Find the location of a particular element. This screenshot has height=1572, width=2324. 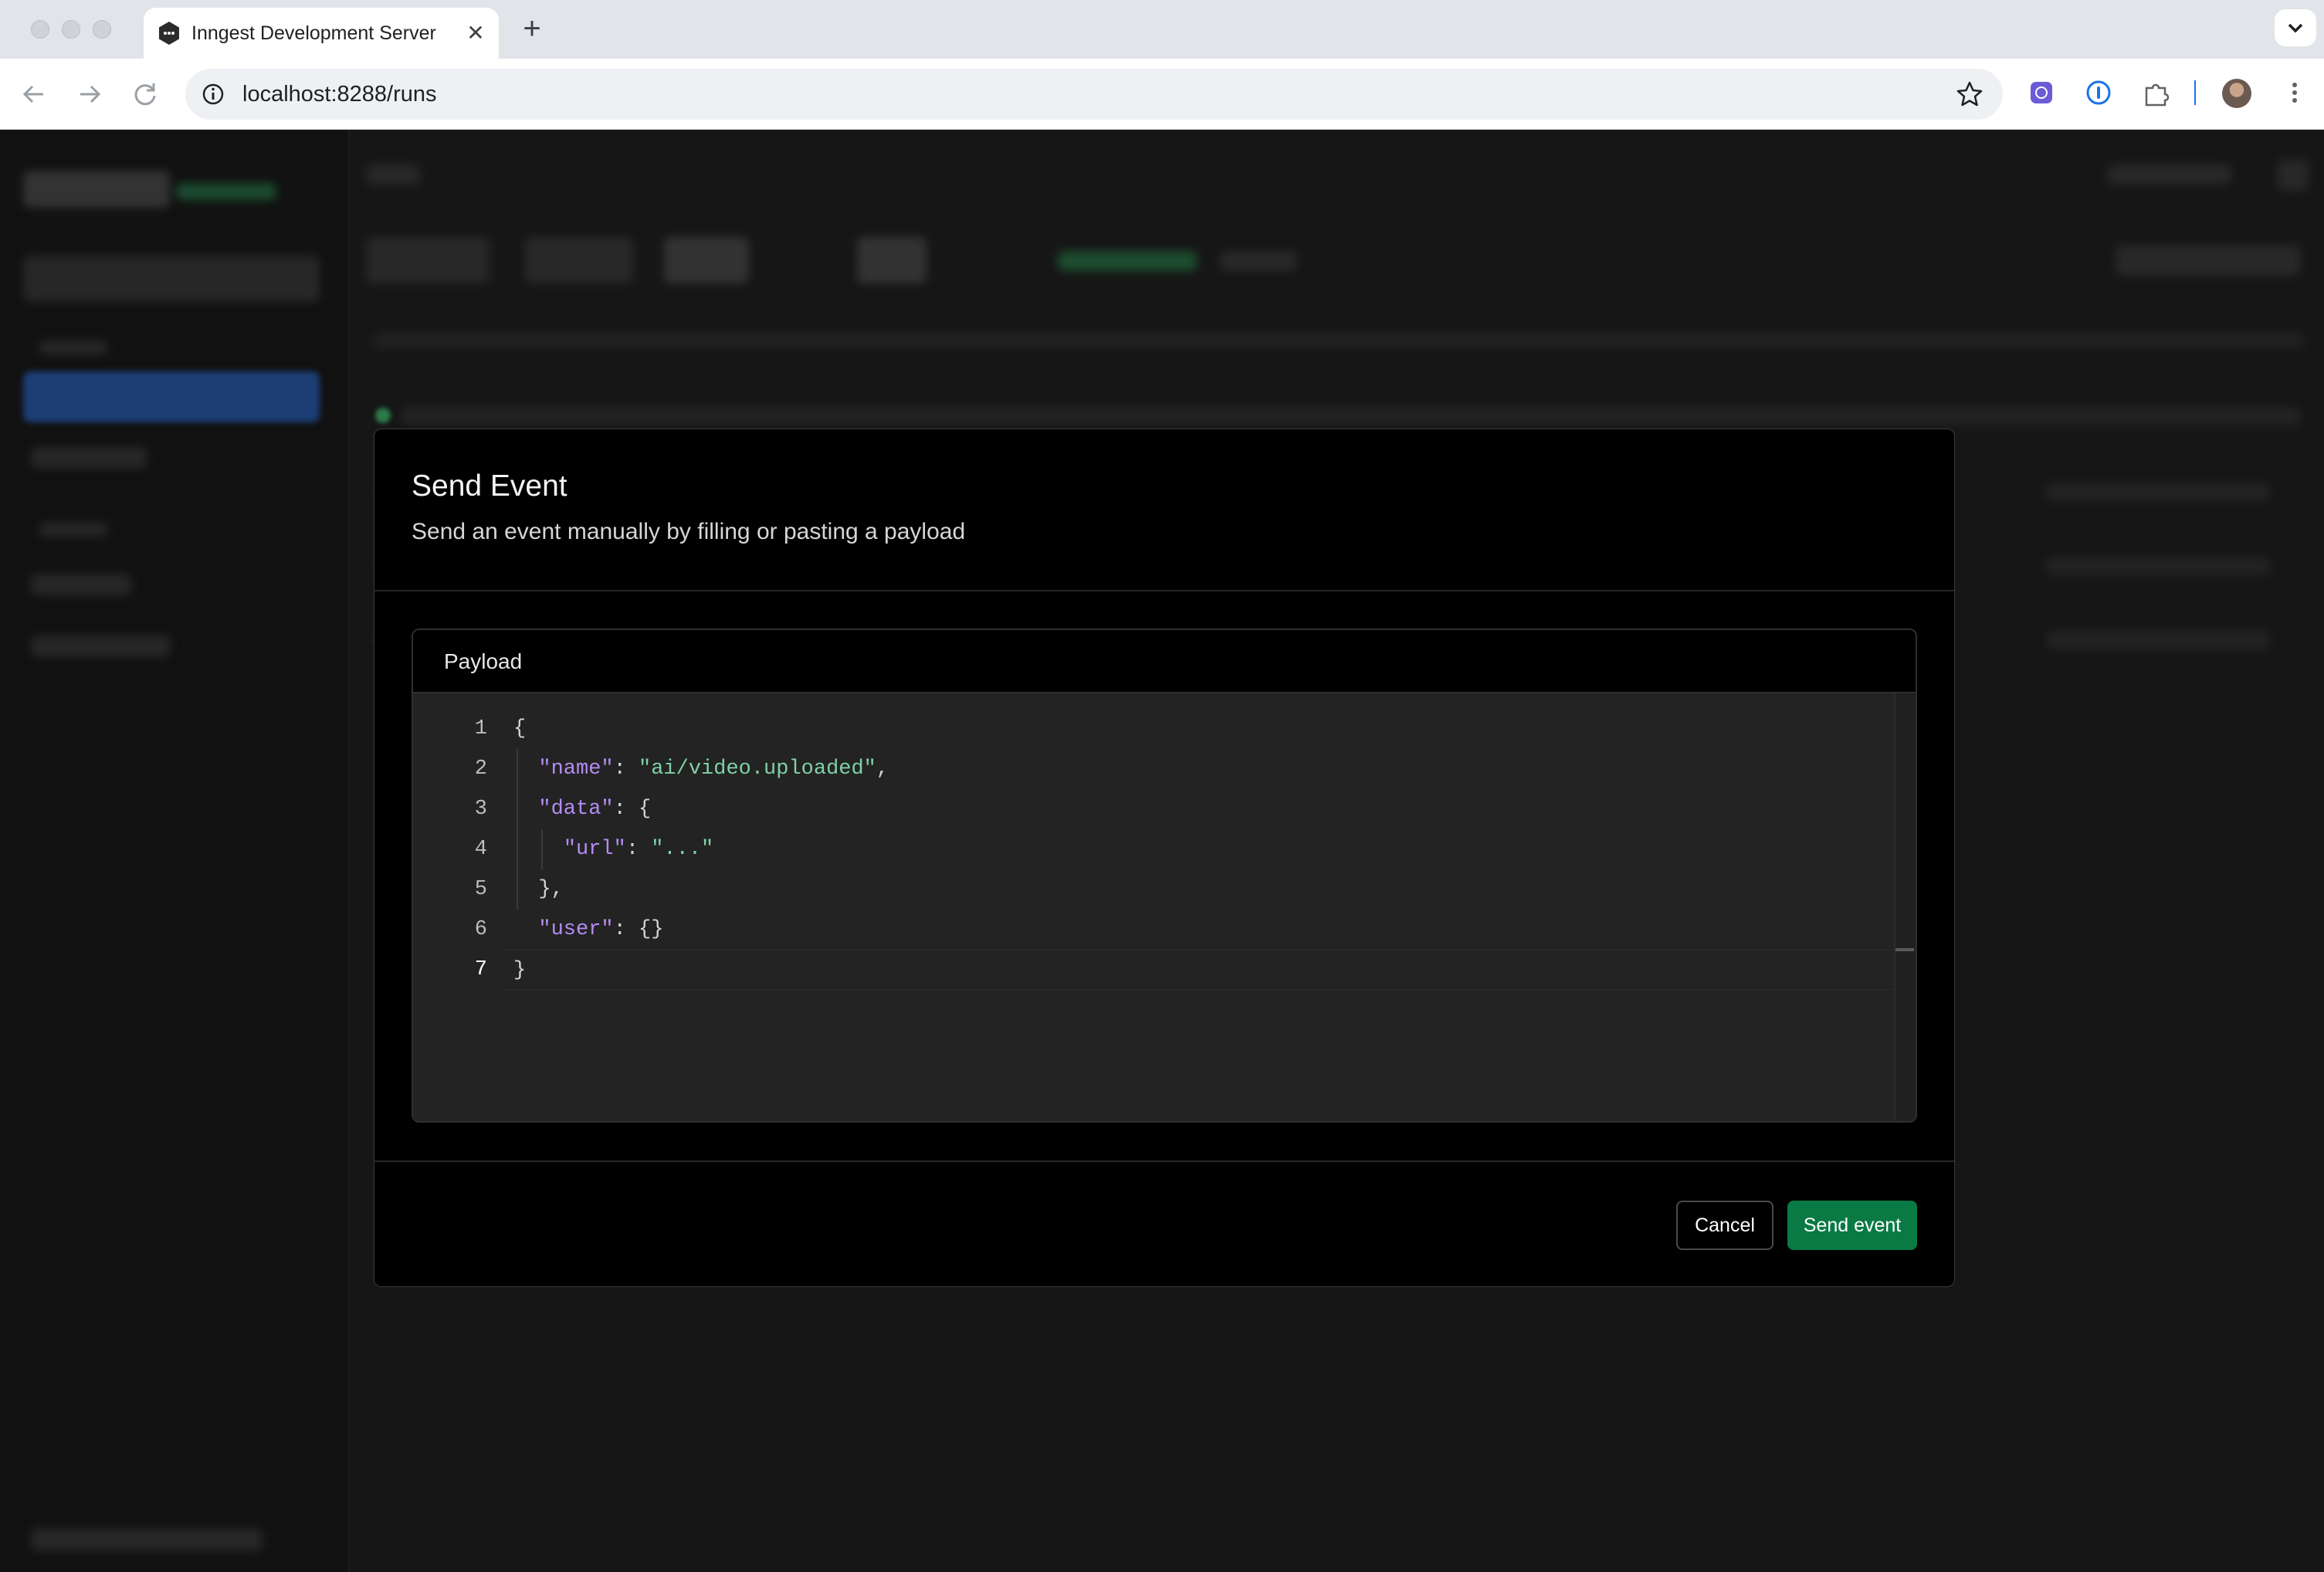

forward-arrow-icon is located at coordinates (89, 94).